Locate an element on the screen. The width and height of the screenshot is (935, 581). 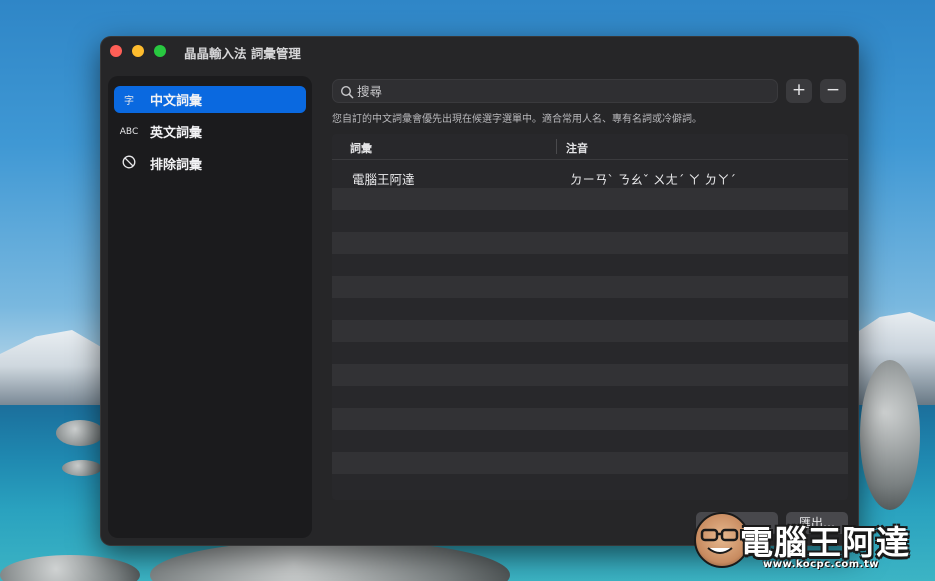
remove-button: − is located at coordinates (833, 91).